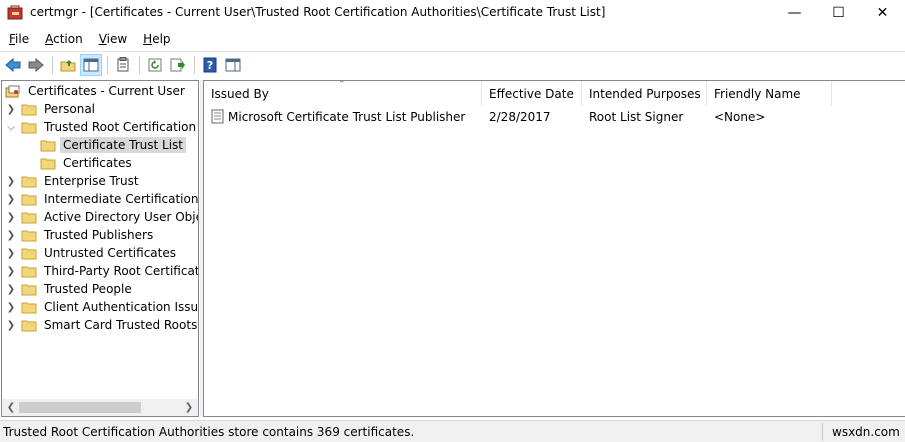 The width and height of the screenshot is (905, 442). I want to click on horizontal-scrollbar: ❮ ❯, so click(100, 407).